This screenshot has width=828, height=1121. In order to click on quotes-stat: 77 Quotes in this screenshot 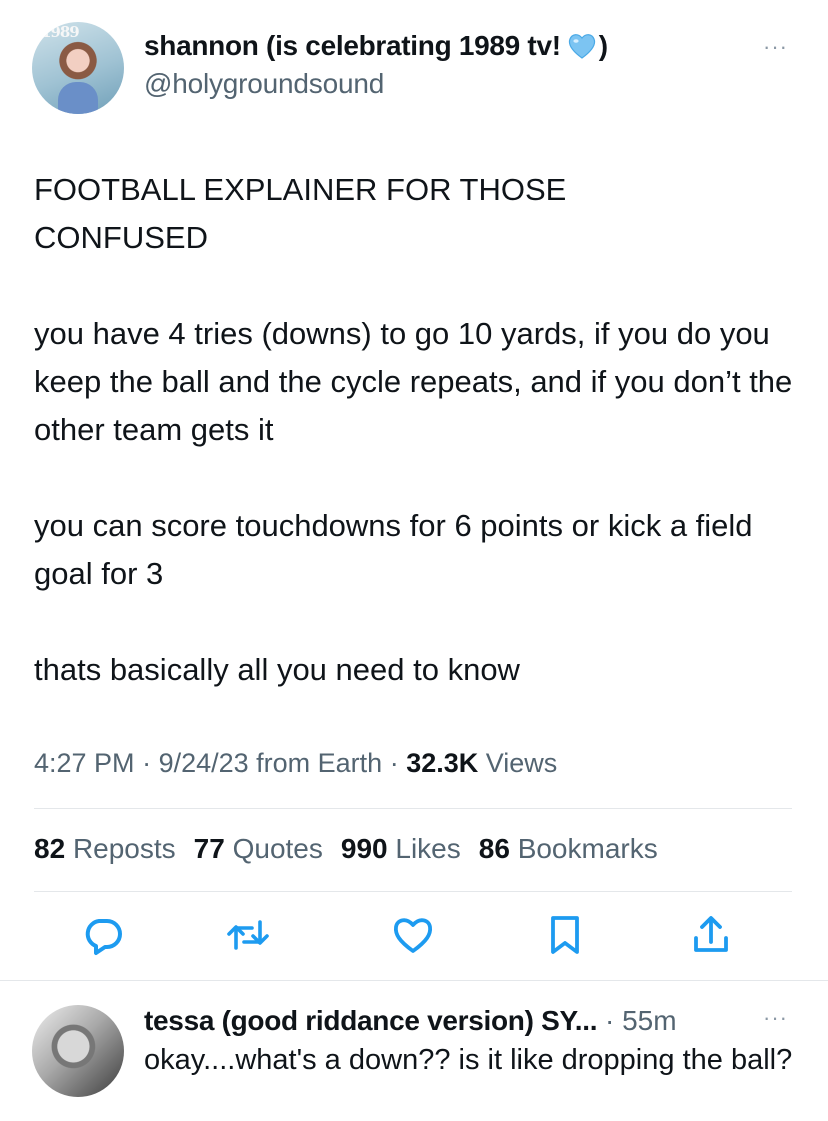, I will do `click(258, 849)`.